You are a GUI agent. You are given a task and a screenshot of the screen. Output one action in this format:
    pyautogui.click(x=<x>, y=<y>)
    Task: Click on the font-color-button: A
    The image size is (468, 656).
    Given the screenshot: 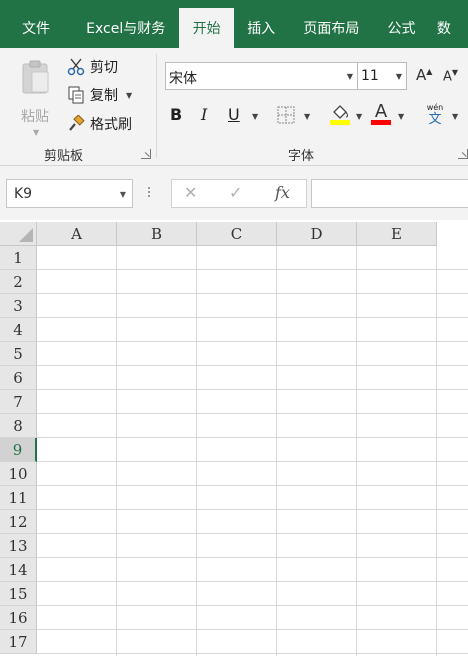 What is the action you would take?
    pyautogui.click(x=381, y=114)
    